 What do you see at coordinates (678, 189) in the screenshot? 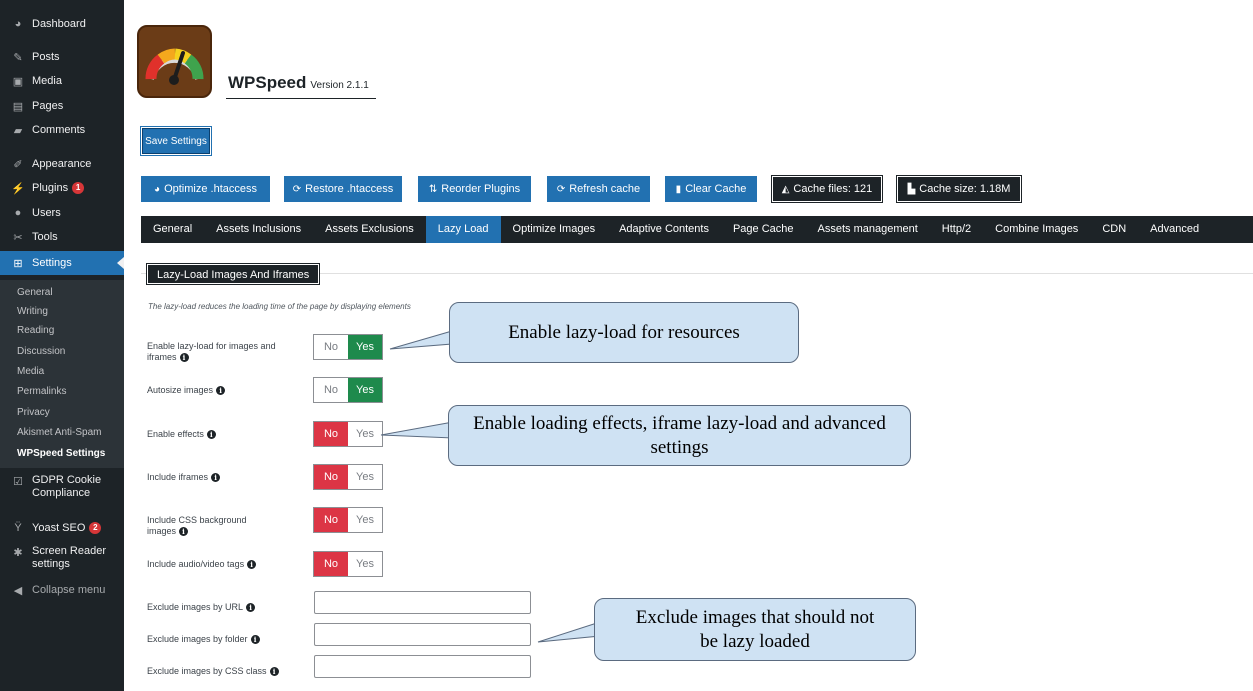
I see `trash-icon: ▮` at bounding box center [678, 189].